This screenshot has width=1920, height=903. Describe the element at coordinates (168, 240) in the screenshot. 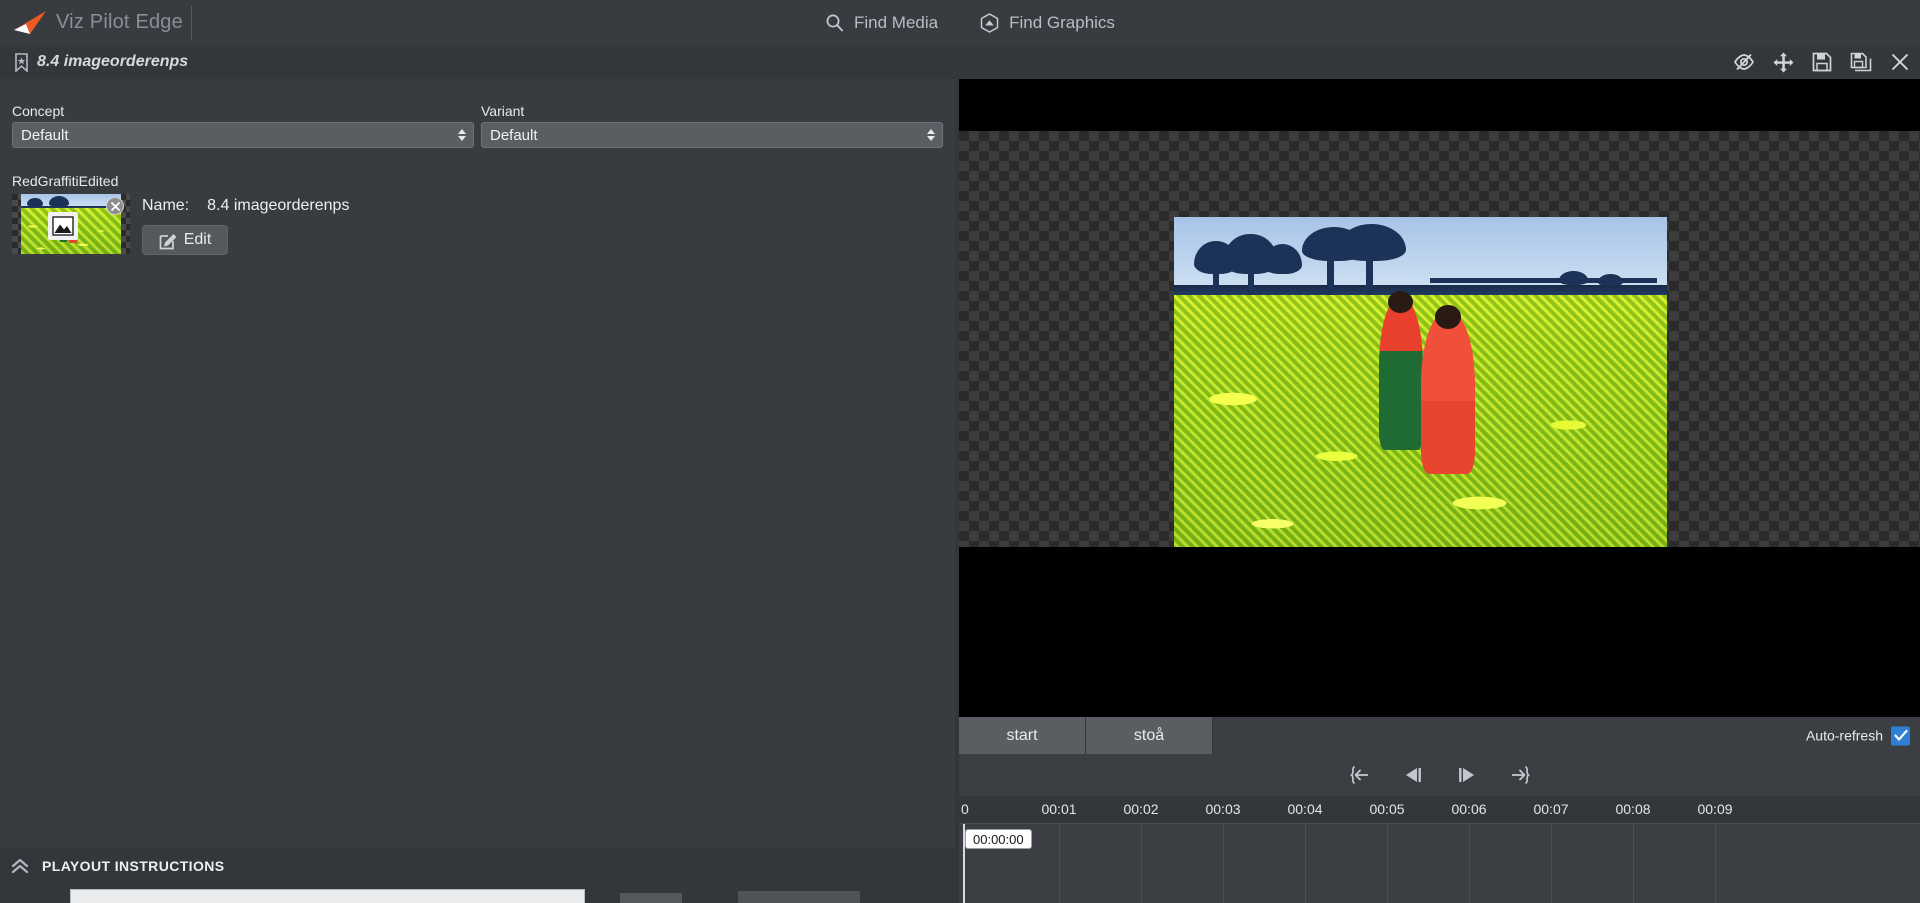

I see `edit-pencil-icon` at that location.